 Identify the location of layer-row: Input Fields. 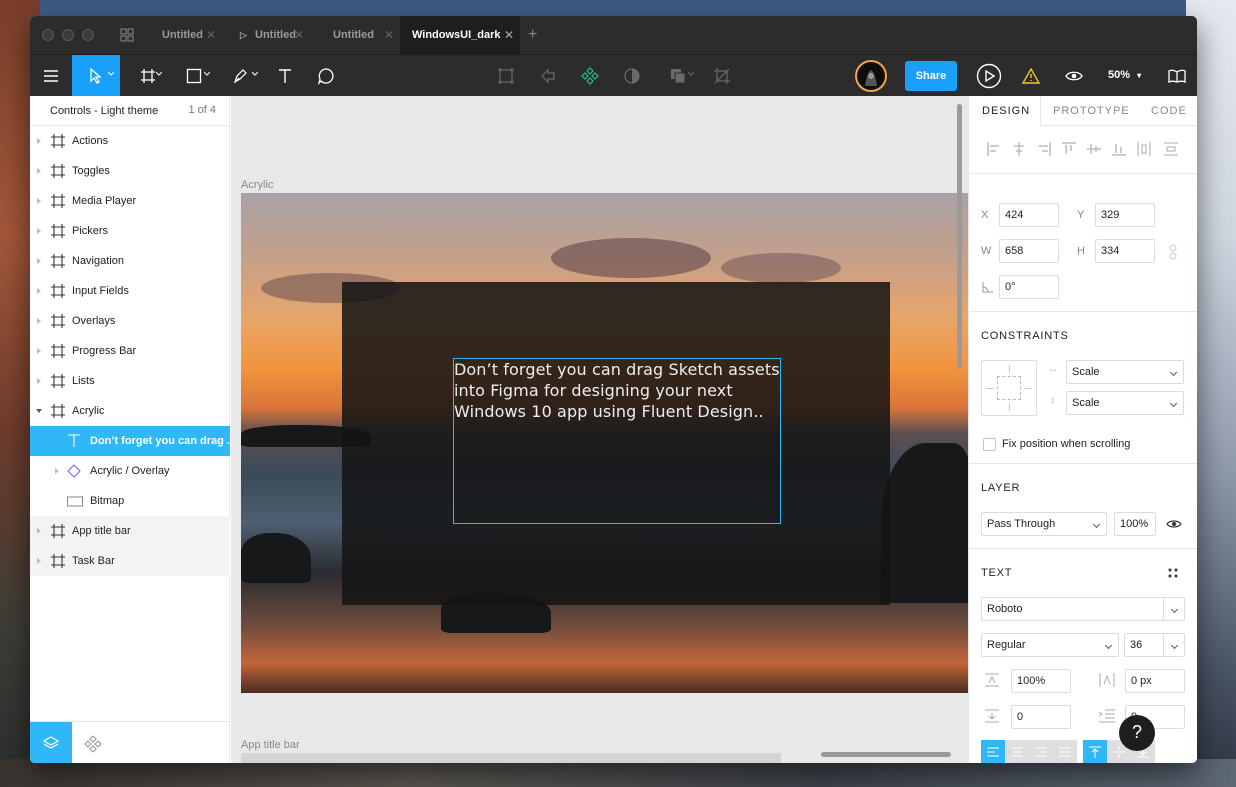
(130, 291).